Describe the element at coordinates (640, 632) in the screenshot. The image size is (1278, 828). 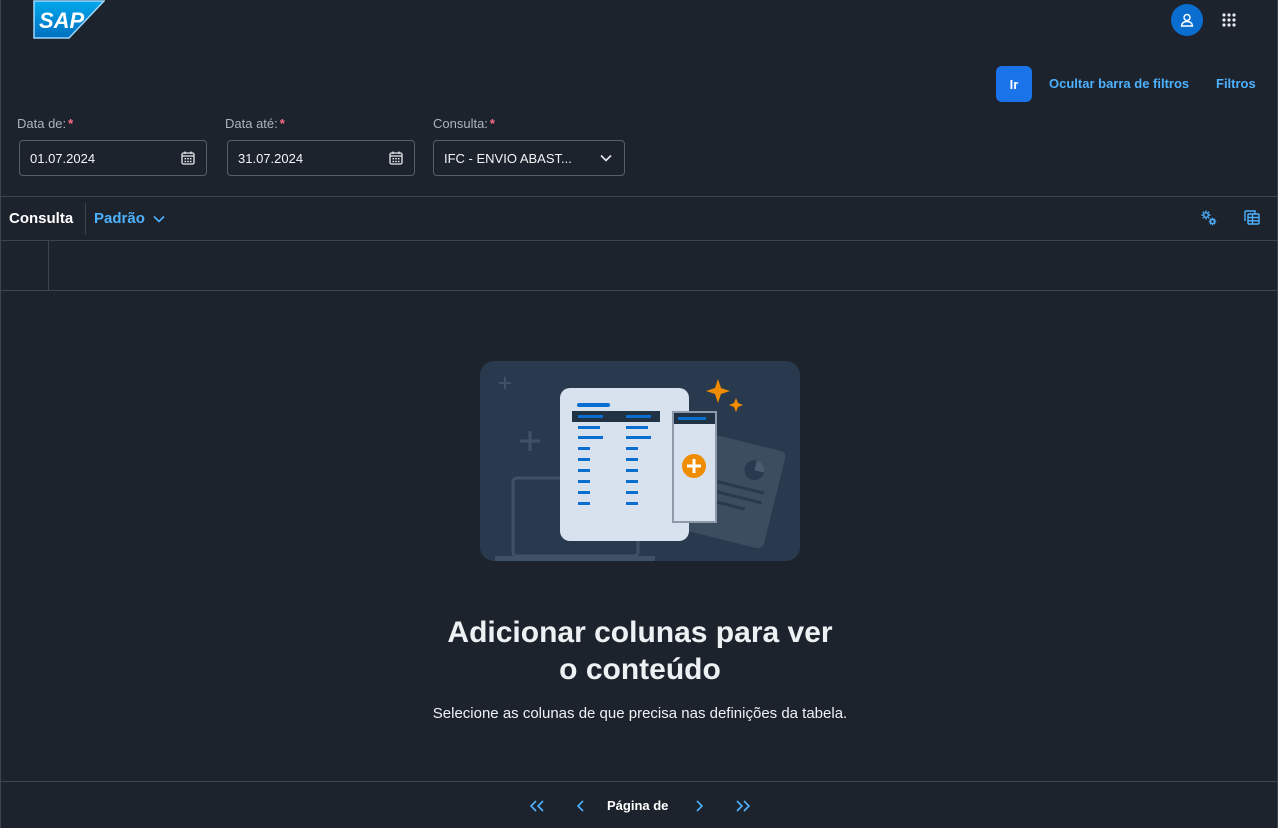
I see `empty-state-title-line1: Adicionar colunas para ver` at that location.